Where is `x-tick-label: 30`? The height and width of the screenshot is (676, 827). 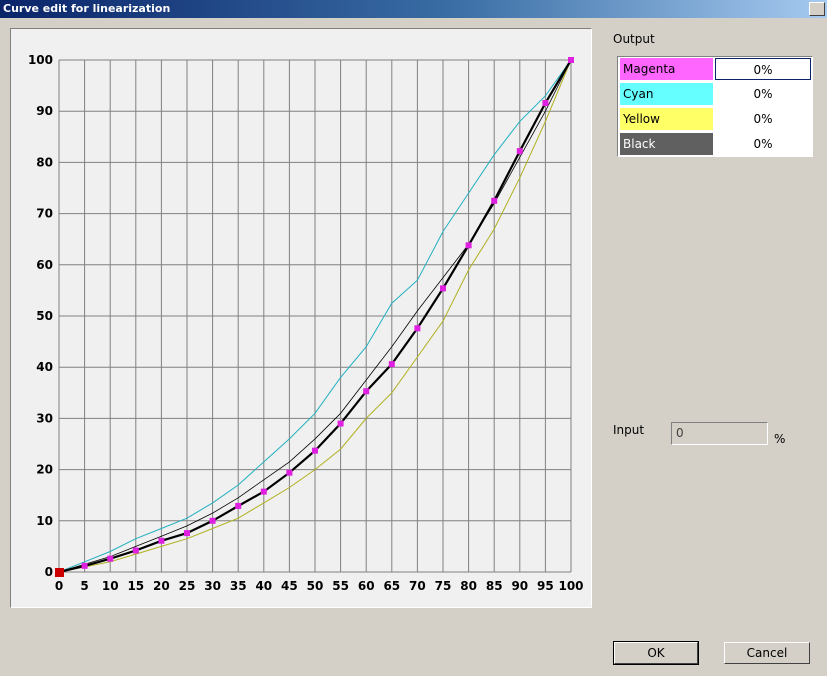 x-tick-label: 30 is located at coordinates (212, 586).